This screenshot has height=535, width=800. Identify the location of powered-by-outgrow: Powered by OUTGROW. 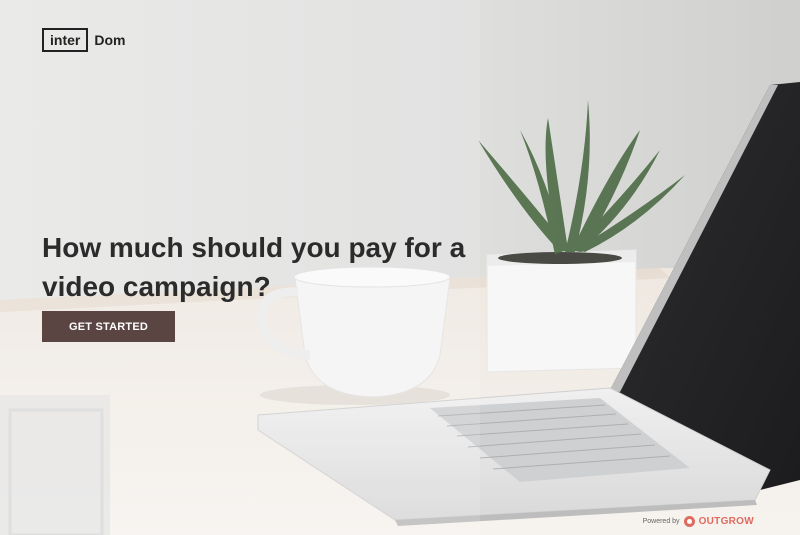
(698, 521).